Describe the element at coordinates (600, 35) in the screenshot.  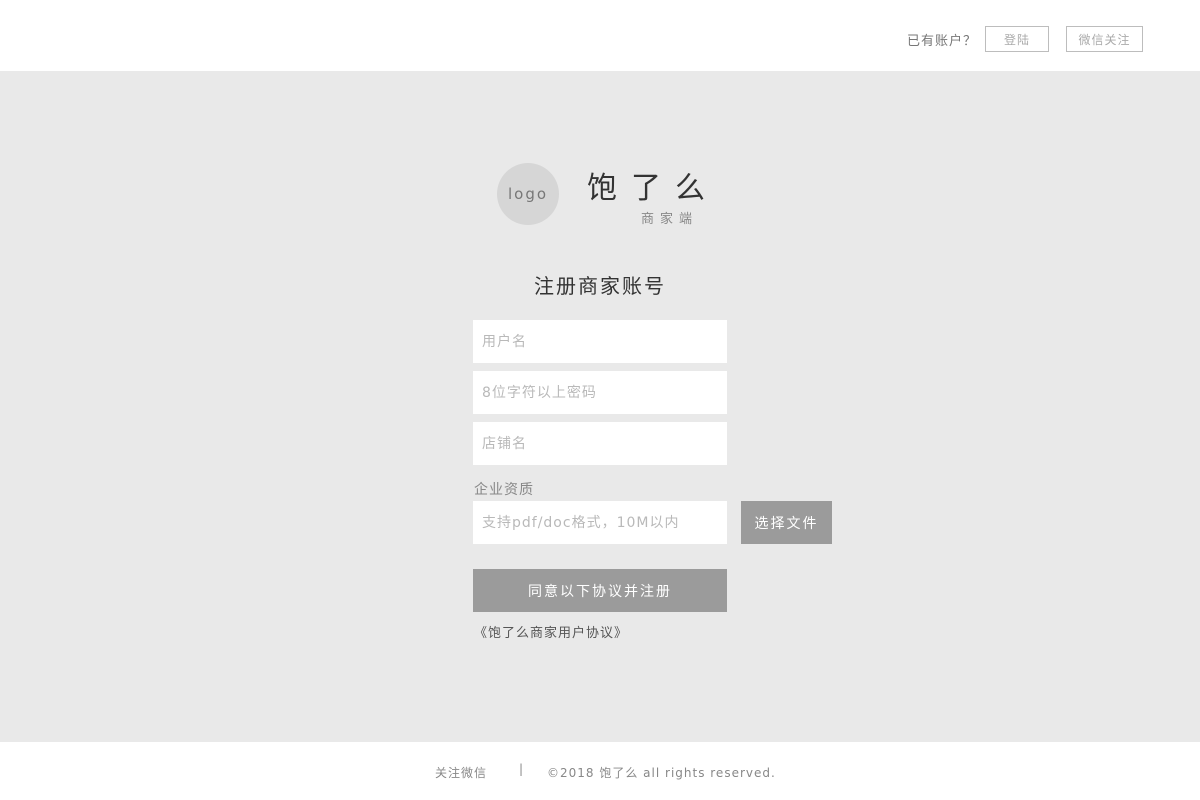
I see `top-header: 已有账户？ 登陆 微信关注` at that location.